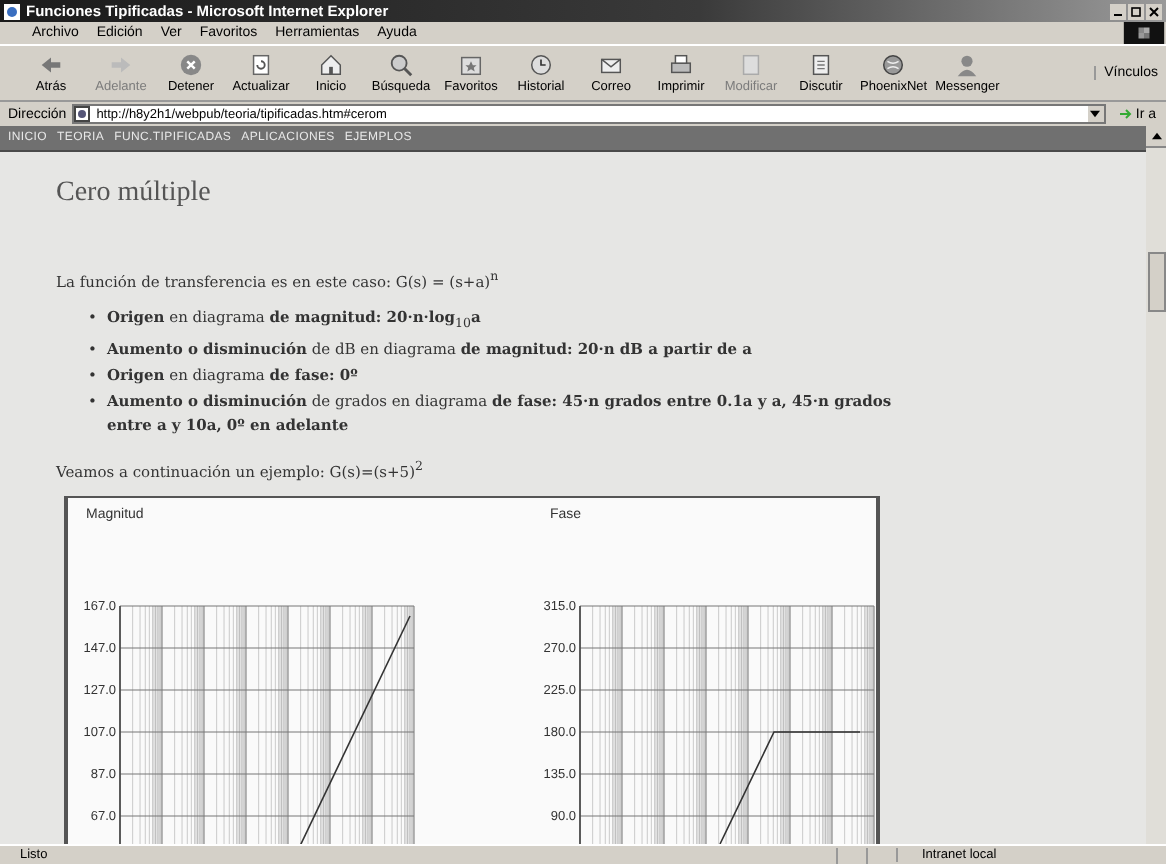 The height and width of the screenshot is (864, 1166). I want to click on printer-icon, so click(681, 65).